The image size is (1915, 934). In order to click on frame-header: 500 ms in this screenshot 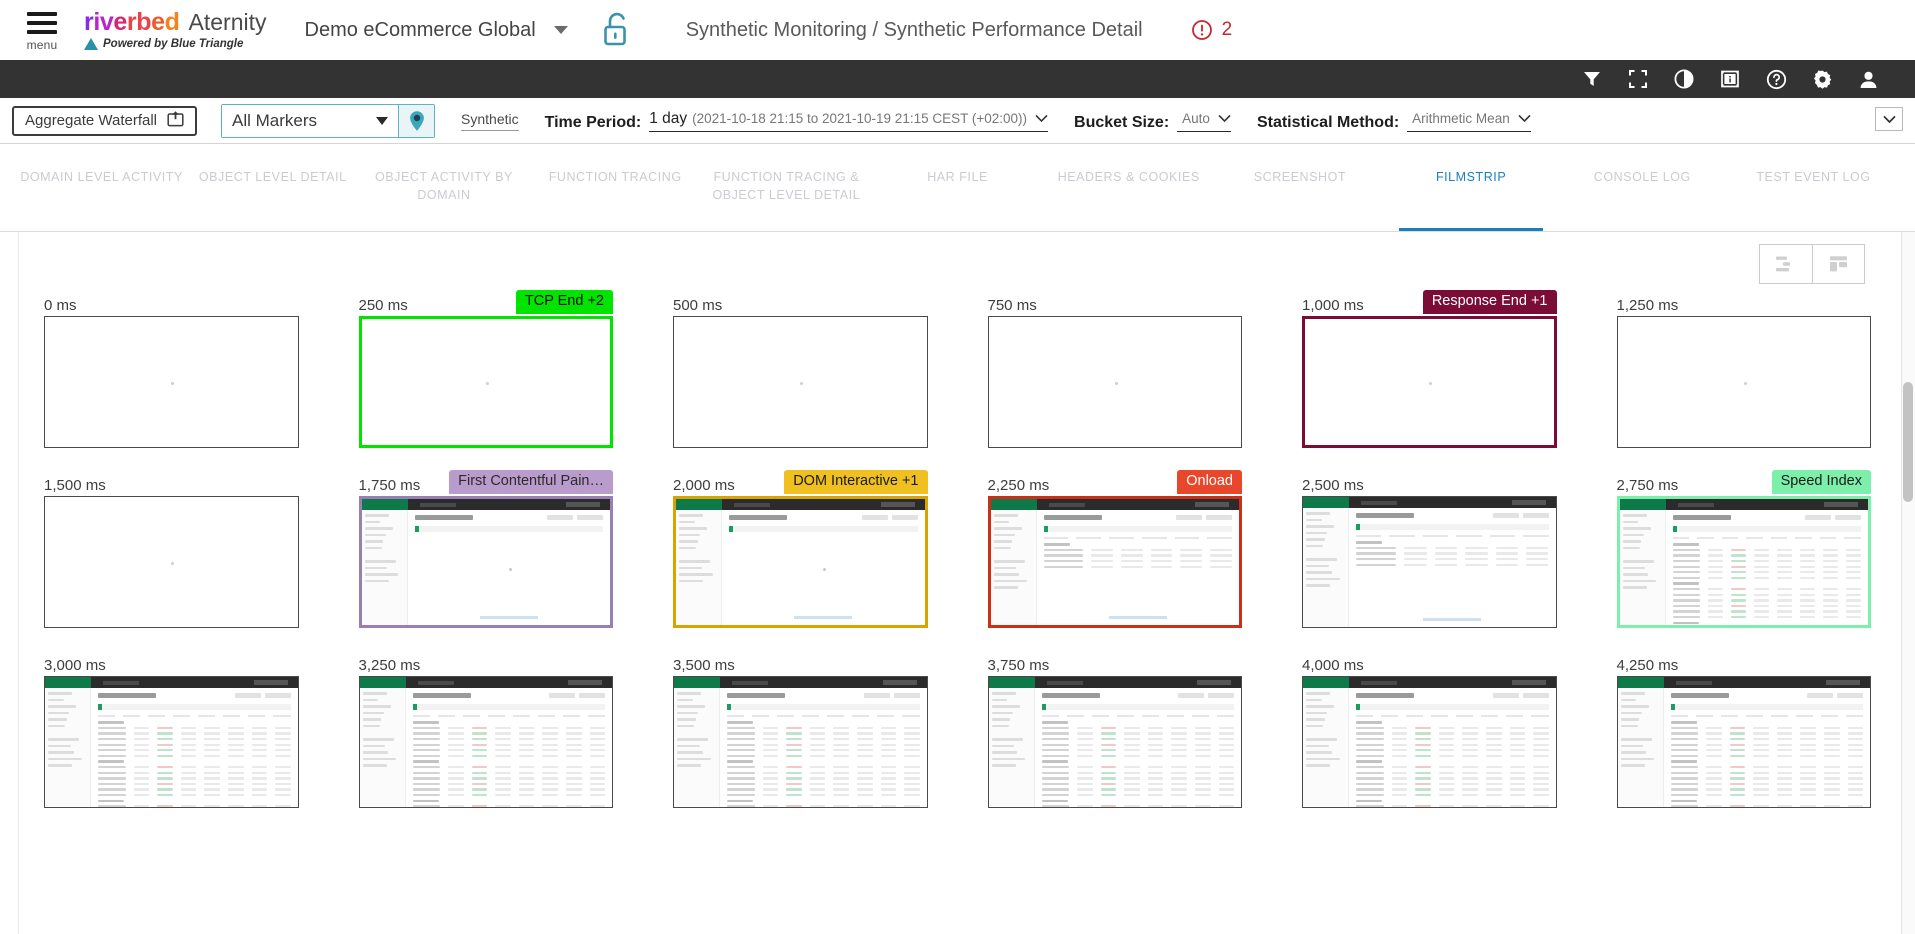, I will do `click(800, 302)`.